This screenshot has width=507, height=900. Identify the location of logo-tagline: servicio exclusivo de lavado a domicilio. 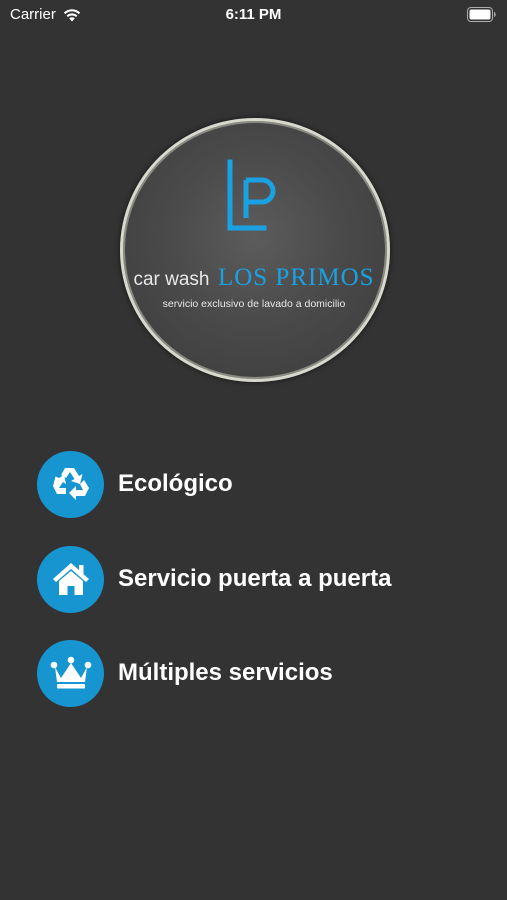
(254, 304).